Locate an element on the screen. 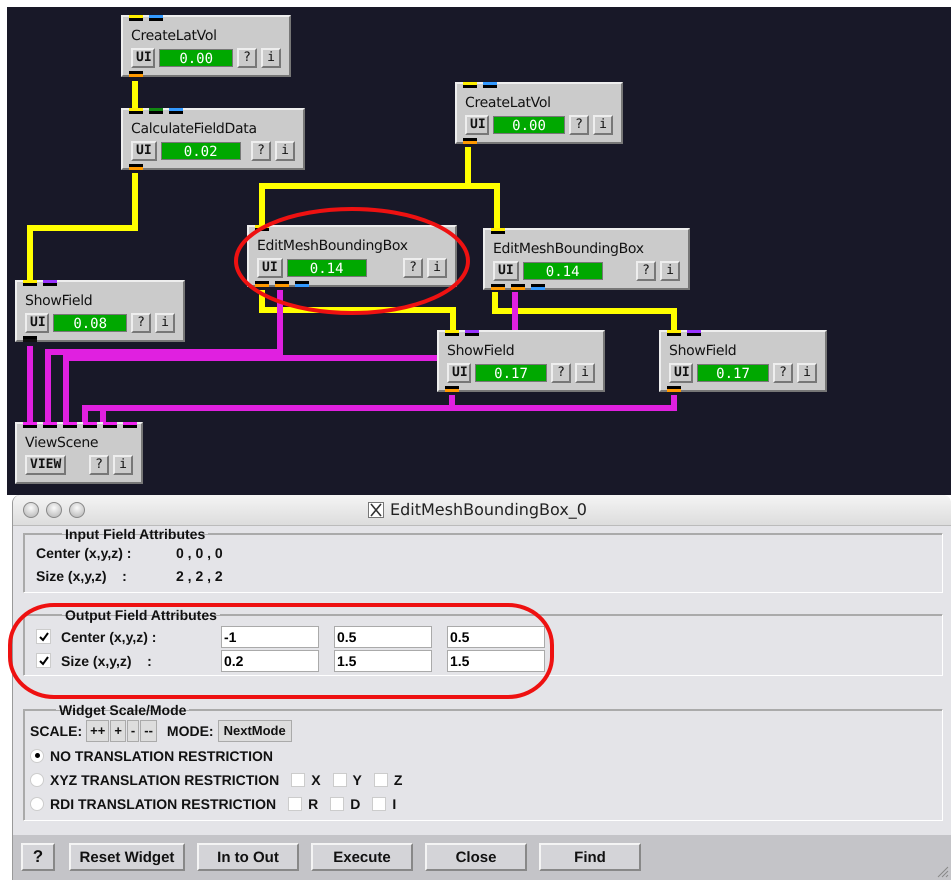  module-title: ShowField is located at coordinates (59, 301).